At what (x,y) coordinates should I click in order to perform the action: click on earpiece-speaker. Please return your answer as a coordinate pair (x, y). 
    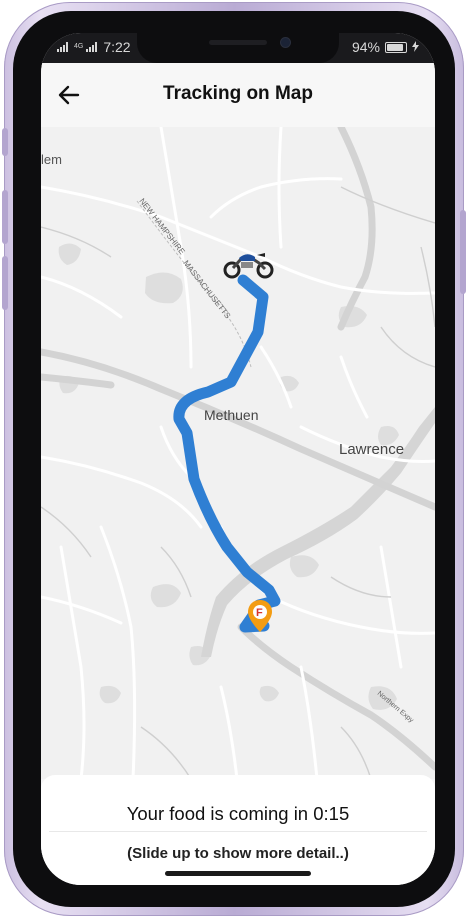
    Looking at the image, I should click on (238, 42).